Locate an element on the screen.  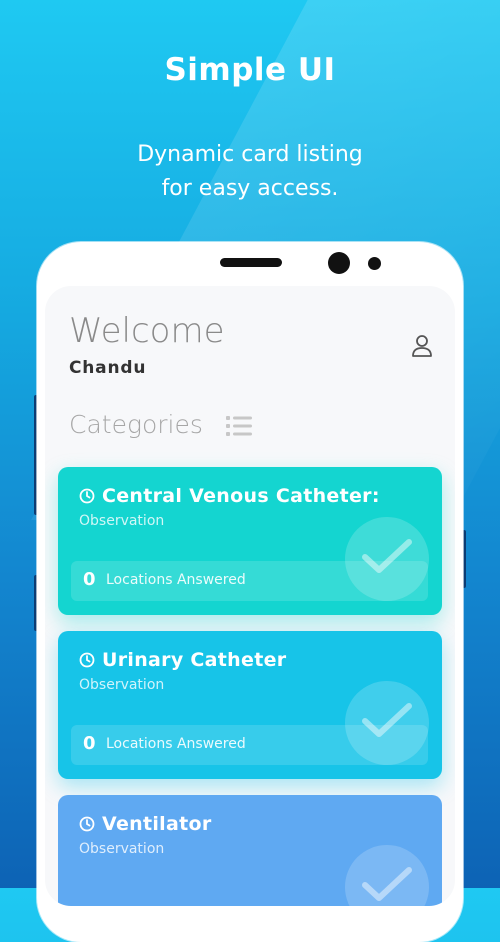
welcome-heading: Welcome is located at coordinates (147, 331).